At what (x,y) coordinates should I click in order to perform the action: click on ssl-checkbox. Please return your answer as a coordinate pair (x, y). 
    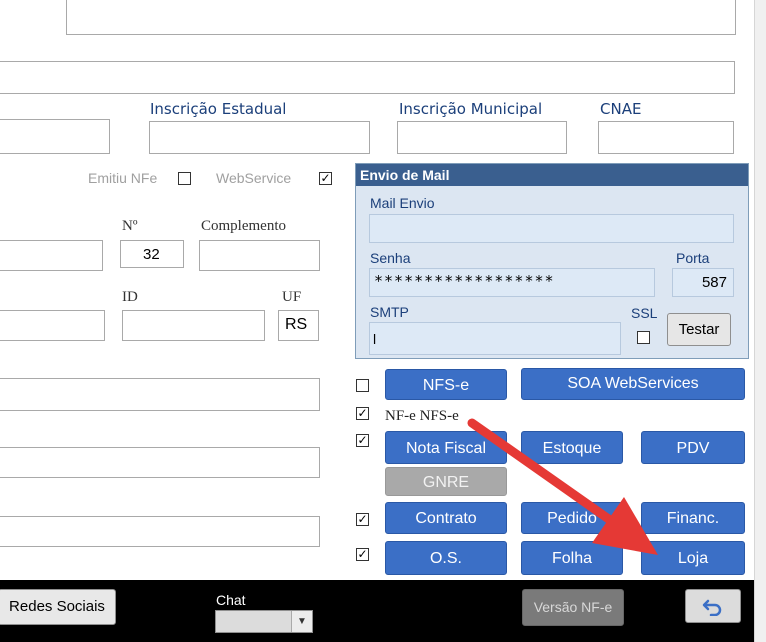
    Looking at the image, I should click on (643, 337).